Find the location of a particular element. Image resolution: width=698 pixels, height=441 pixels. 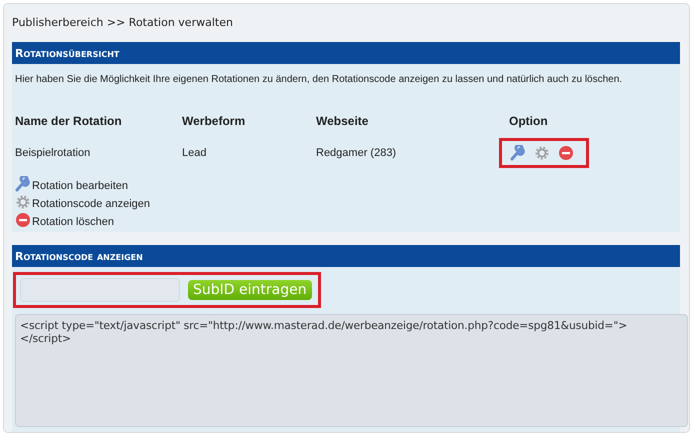

section-header: Rotationscode anzeigen is located at coordinates (346, 256).